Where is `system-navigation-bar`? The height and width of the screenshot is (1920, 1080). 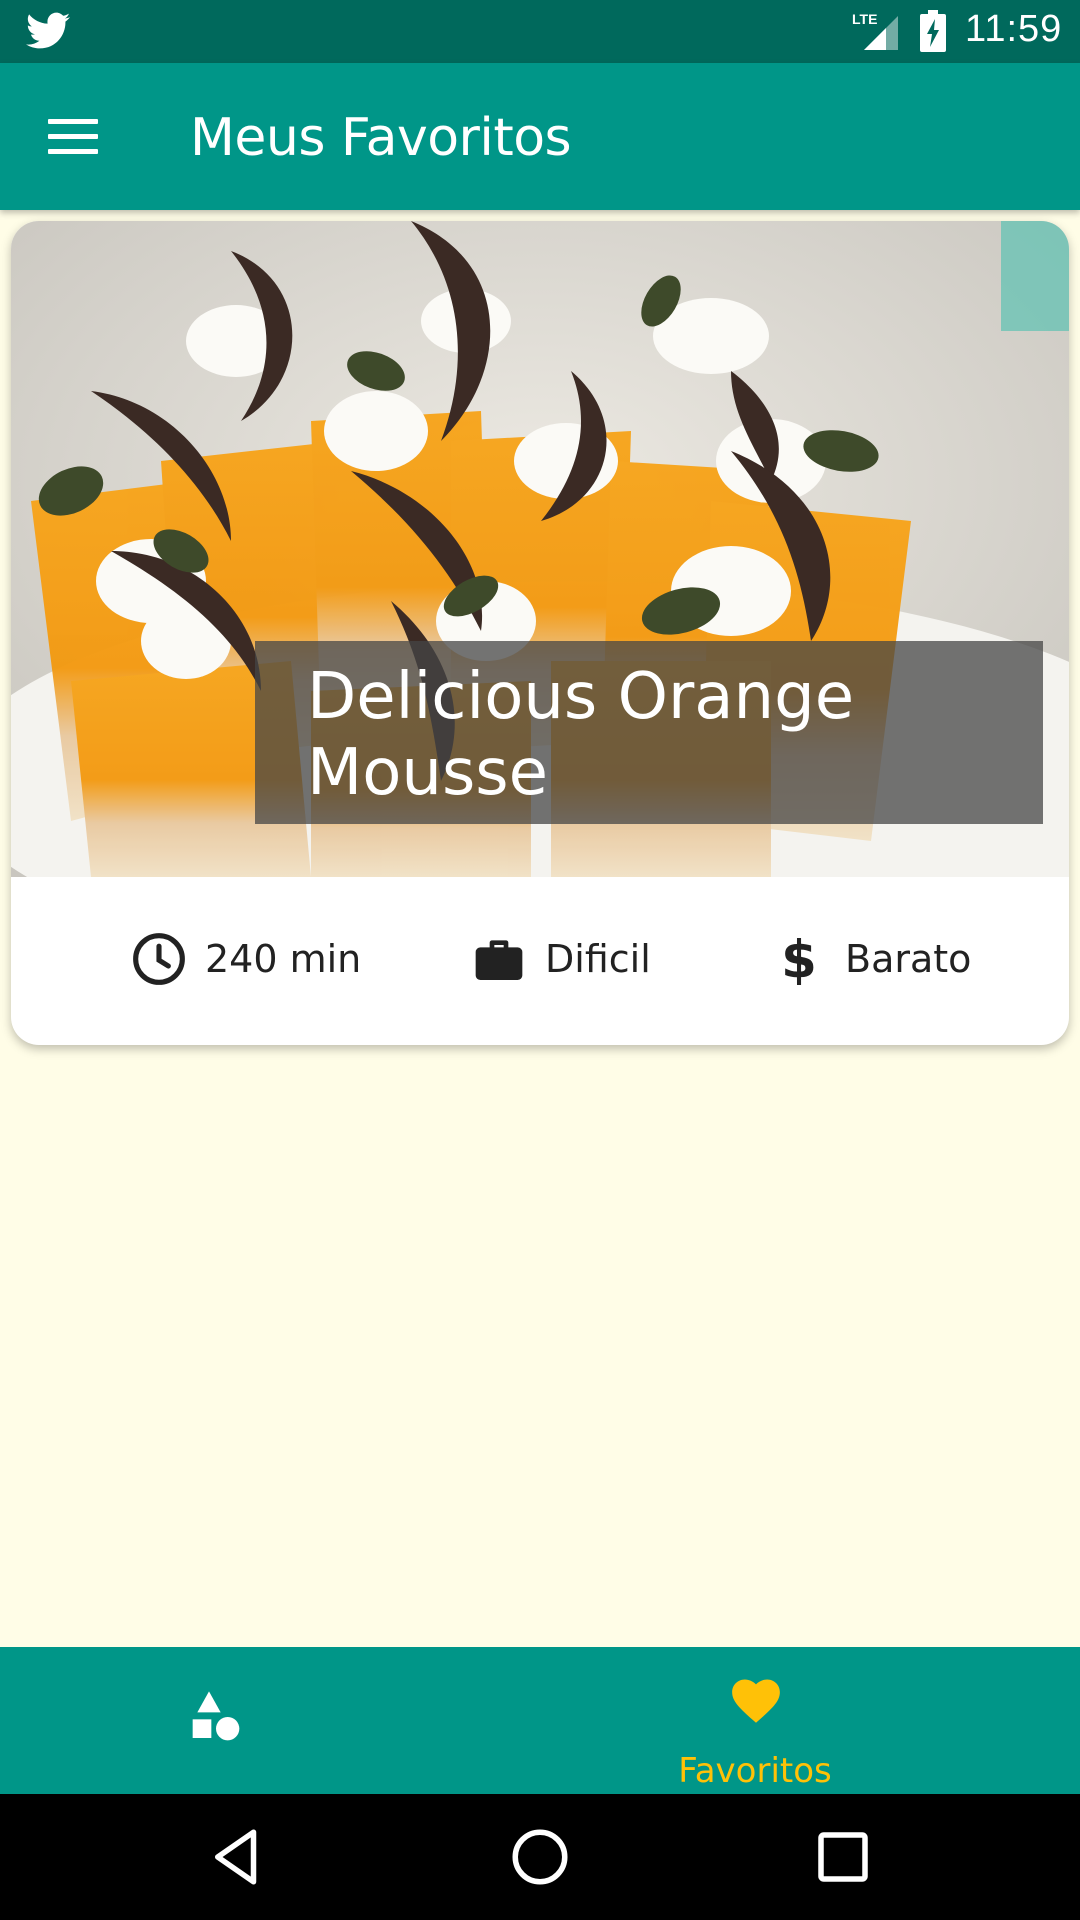 system-navigation-bar is located at coordinates (540, 1857).